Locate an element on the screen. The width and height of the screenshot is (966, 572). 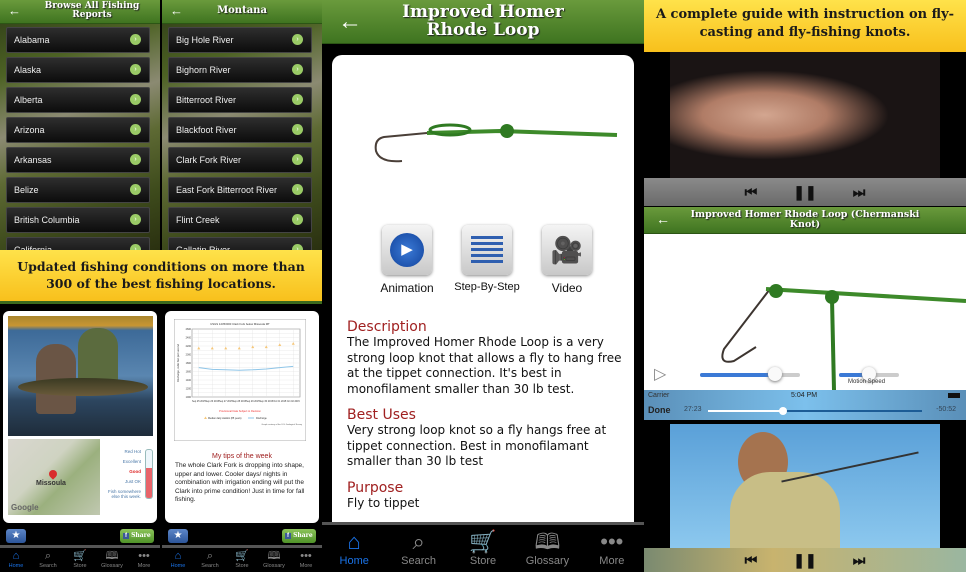
list-item-label: Alberta is located at coordinates (28, 100).